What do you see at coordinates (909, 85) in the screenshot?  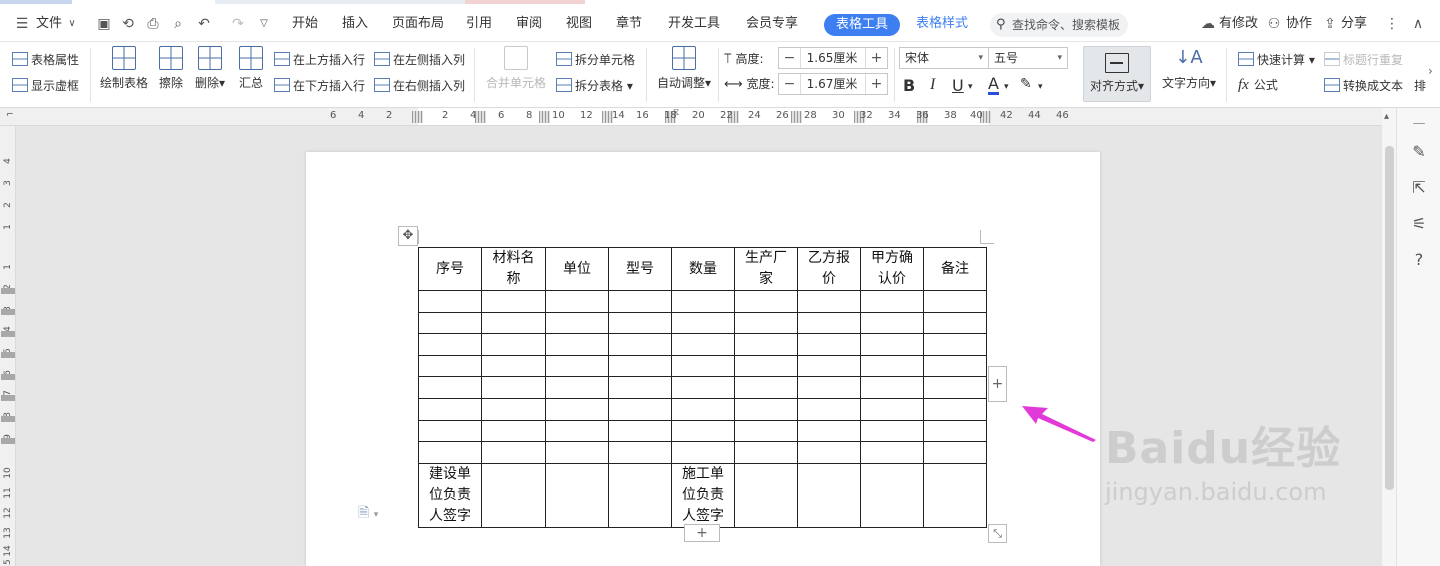 I see `bold-icon: B` at bounding box center [909, 85].